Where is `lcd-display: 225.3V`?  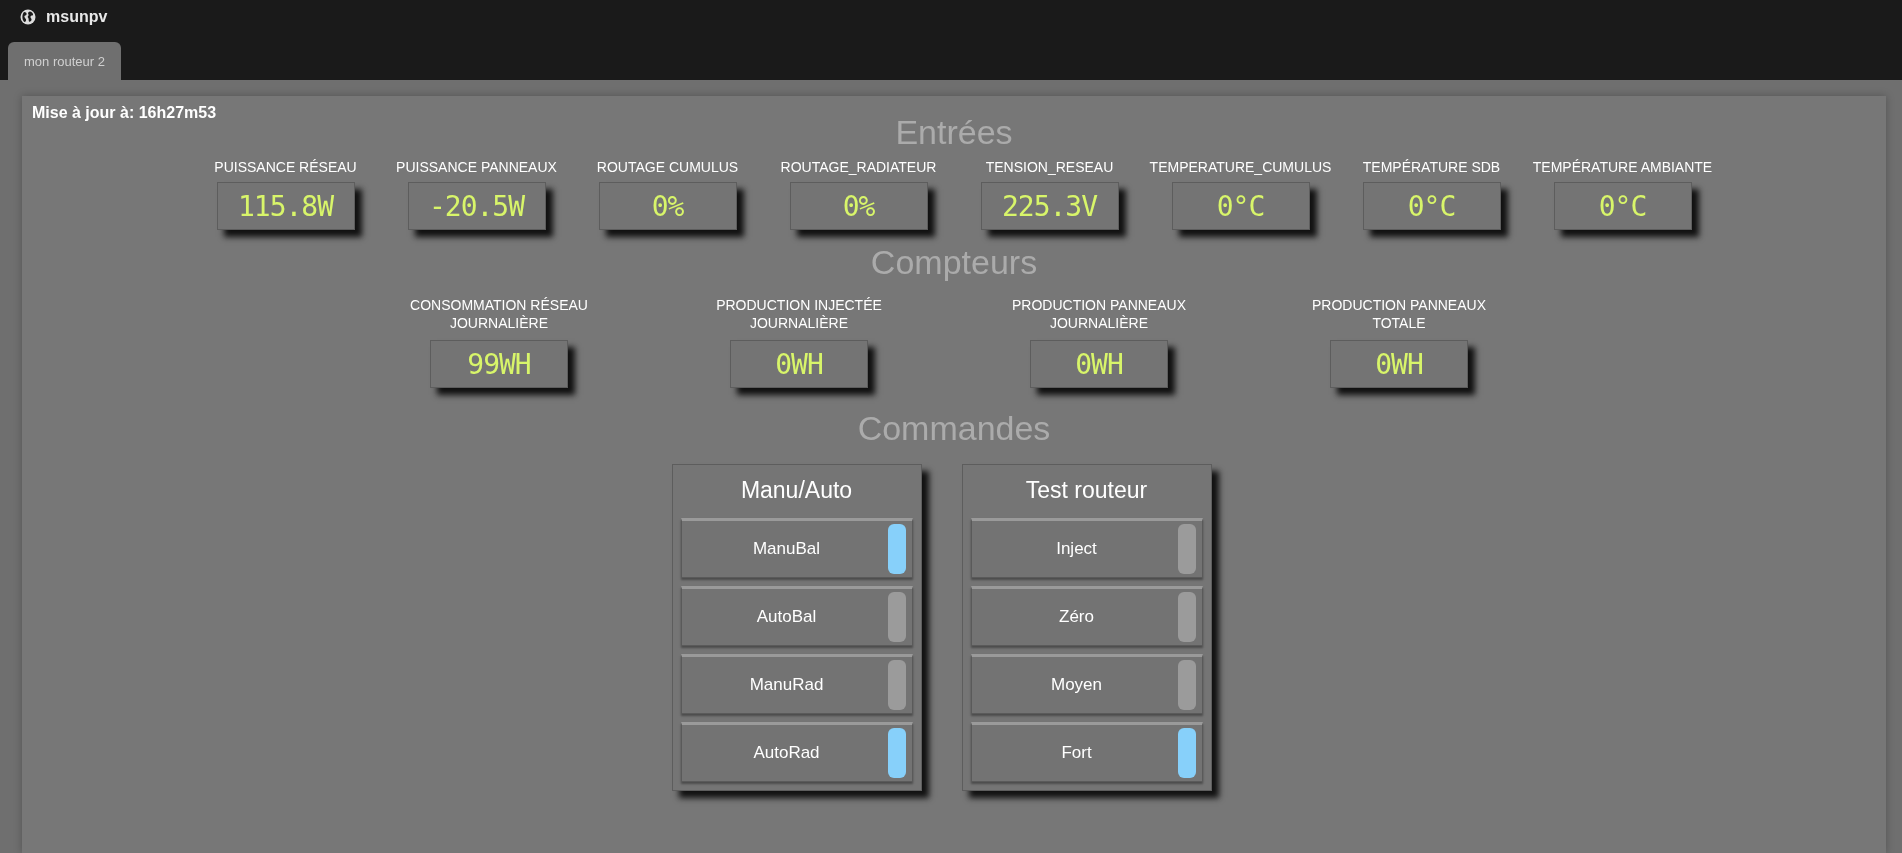
lcd-display: 225.3V is located at coordinates (1049, 206).